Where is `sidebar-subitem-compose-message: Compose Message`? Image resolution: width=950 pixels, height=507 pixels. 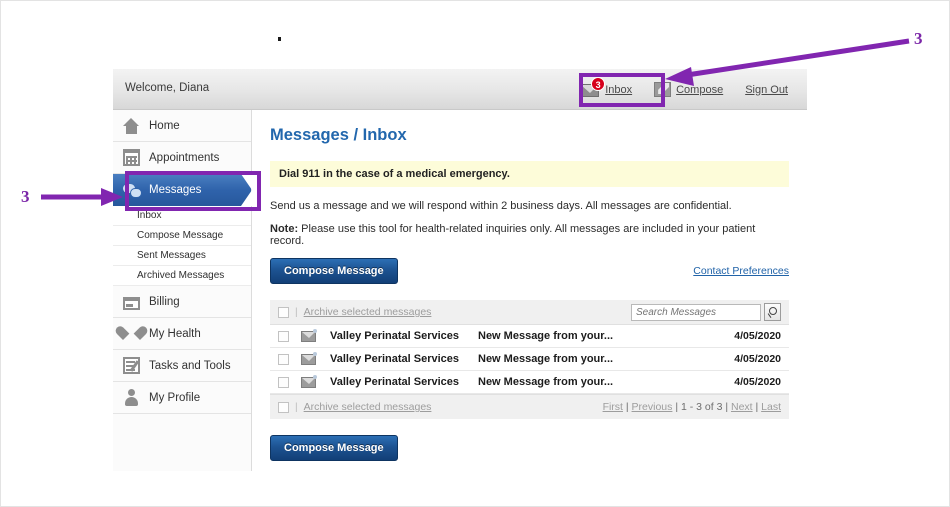 sidebar-subitem-compose-message: Compose Message is located at coordinates (182, 236).